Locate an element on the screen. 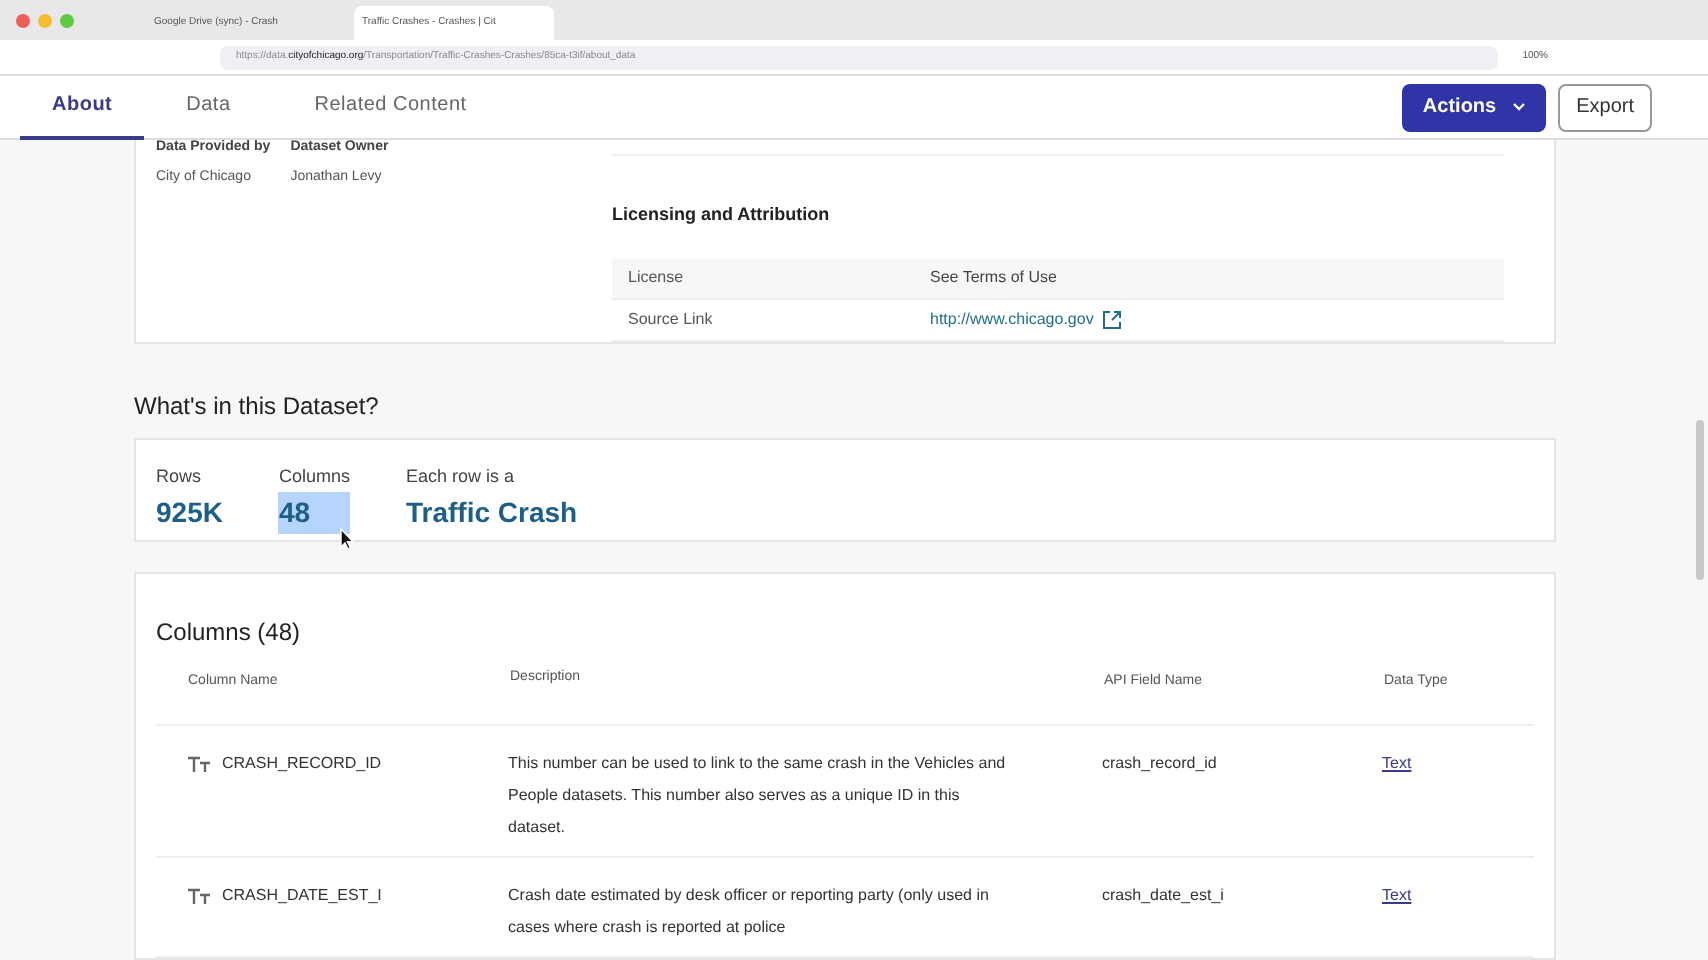  stat-label: Rows is located at coordinates (180, 476).